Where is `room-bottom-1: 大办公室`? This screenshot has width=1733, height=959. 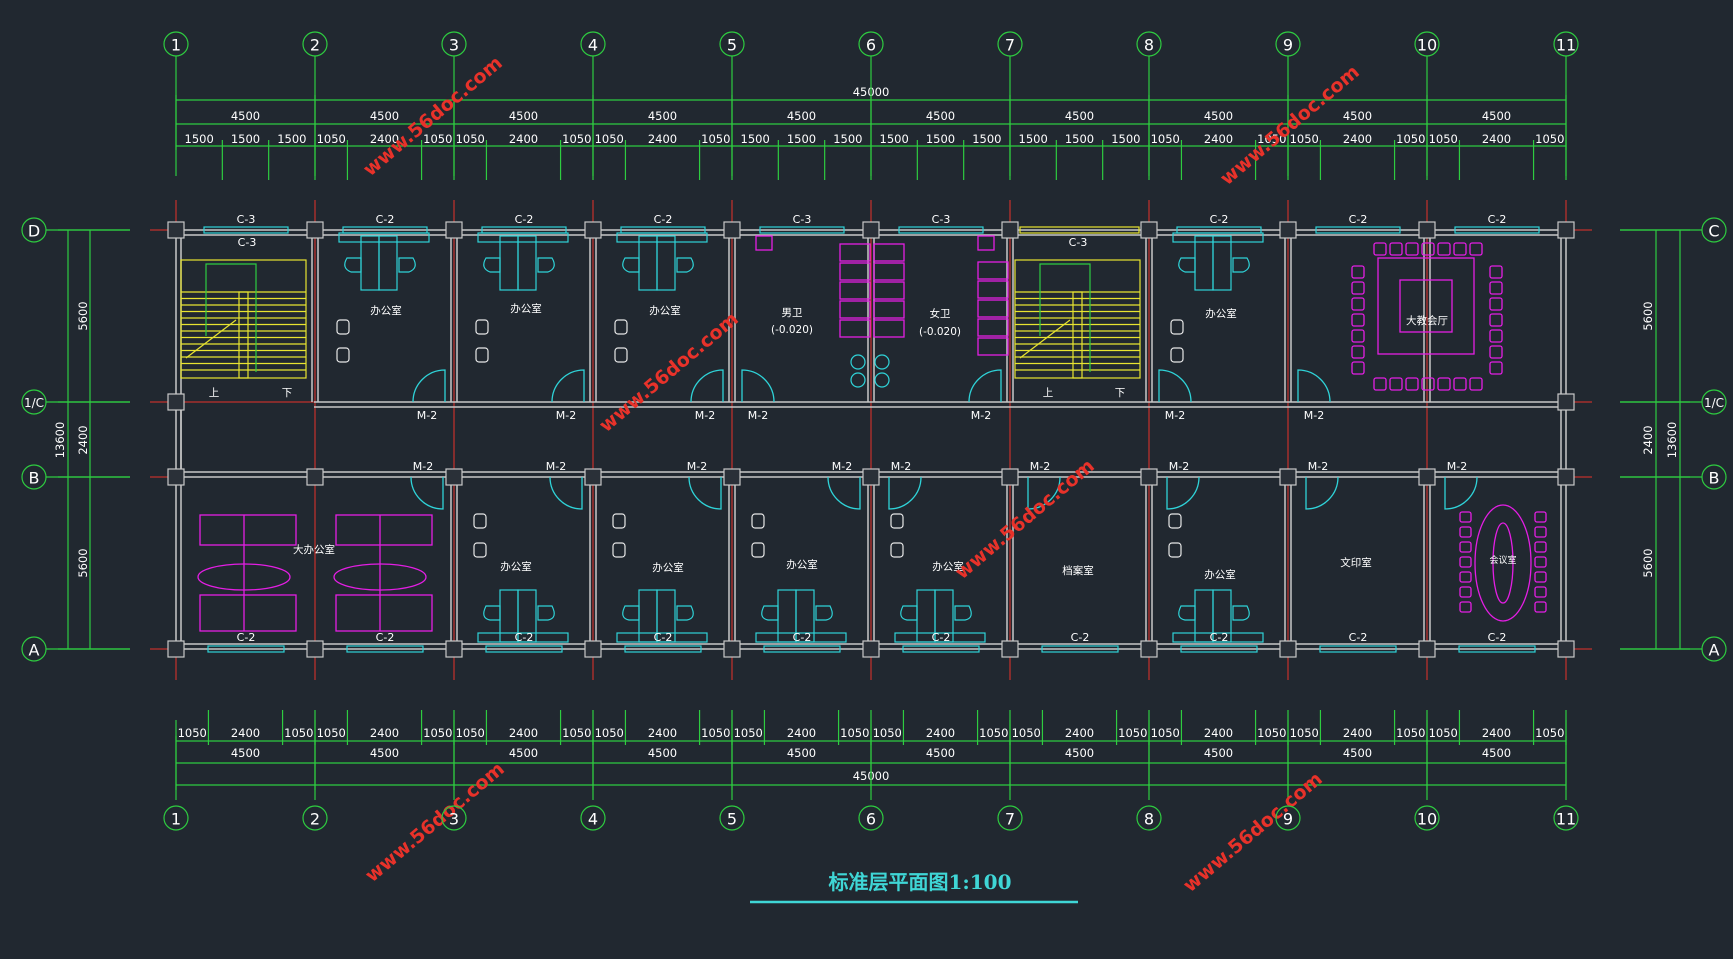
room-bottom-1: 大办公室 is located at coordinates (314, 549).